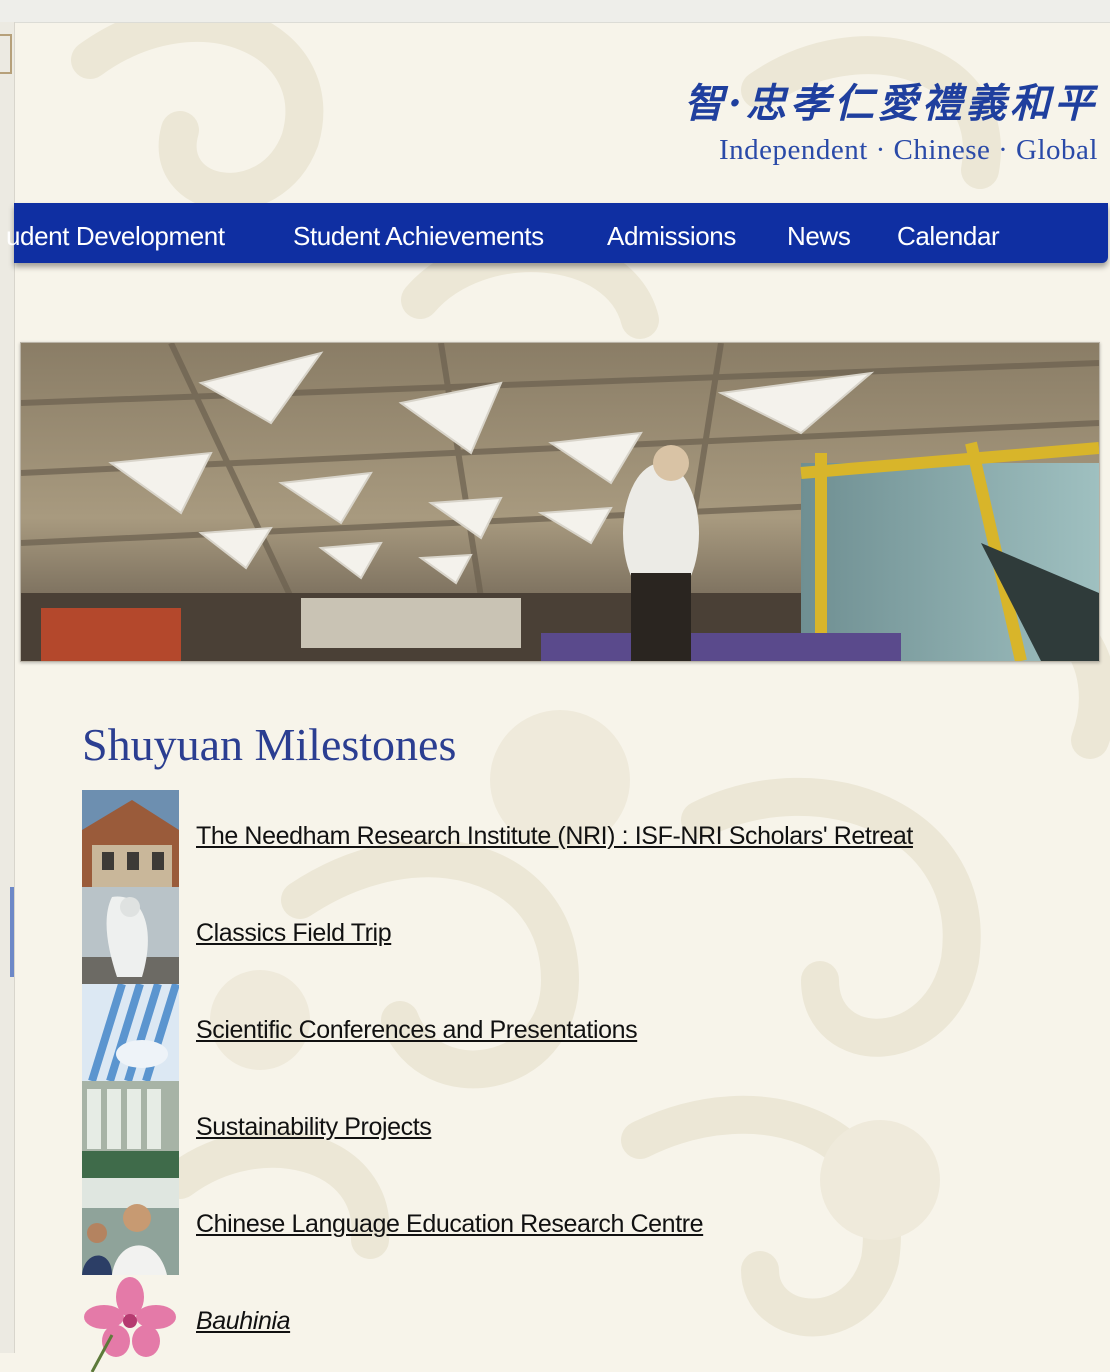 Image resolution: width=1110 pixels, height=1372 pixels. I want to click on milestone-link-bauhinia: Bauhinia, so click(243, 1321).